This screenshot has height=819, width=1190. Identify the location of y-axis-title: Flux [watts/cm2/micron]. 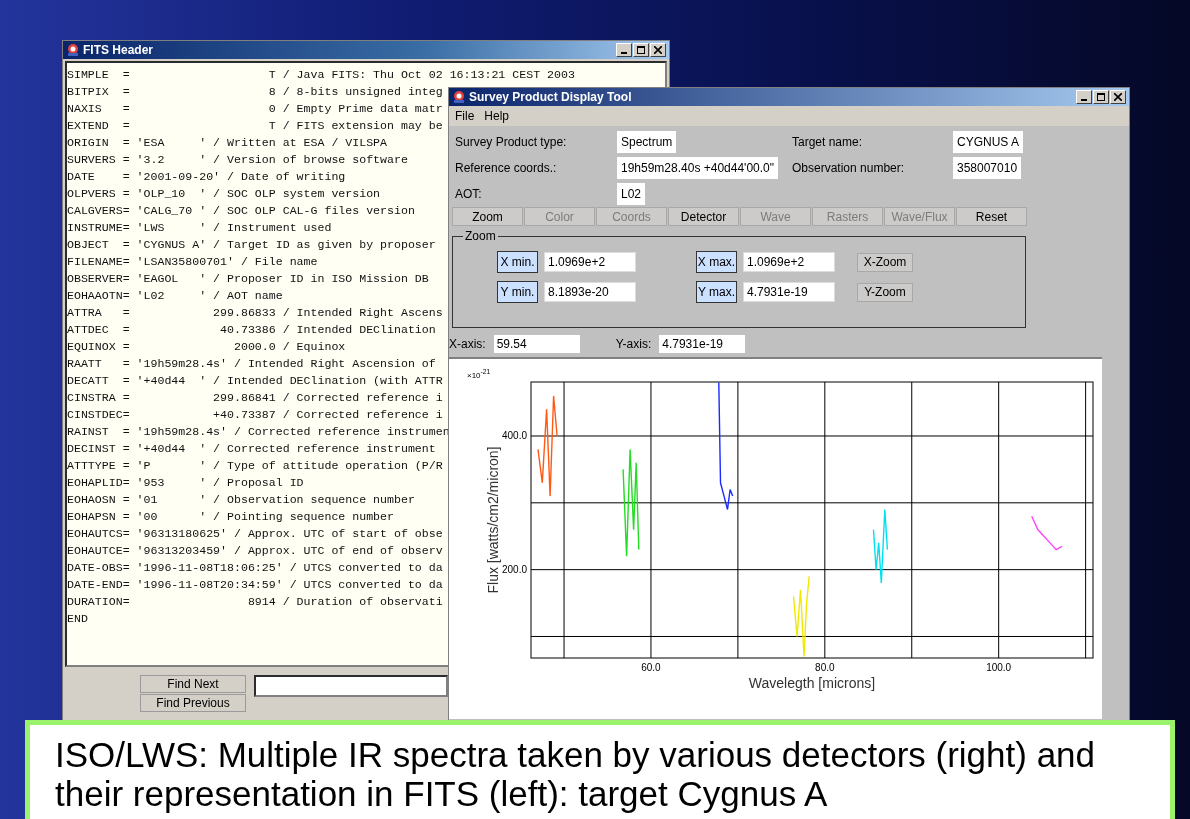
(493, 520).